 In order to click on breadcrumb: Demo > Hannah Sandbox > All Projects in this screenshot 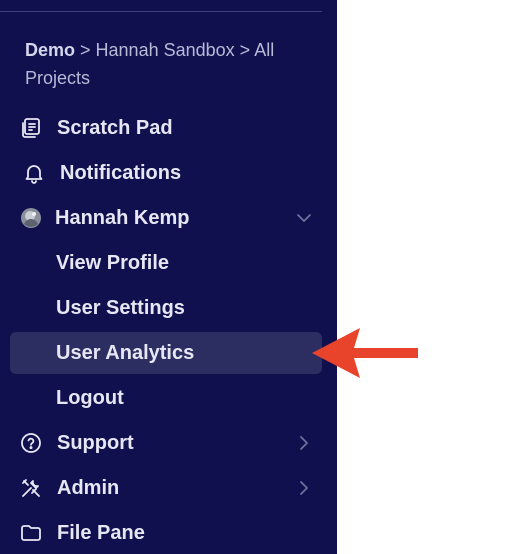, I will do `click(170, 64)`.